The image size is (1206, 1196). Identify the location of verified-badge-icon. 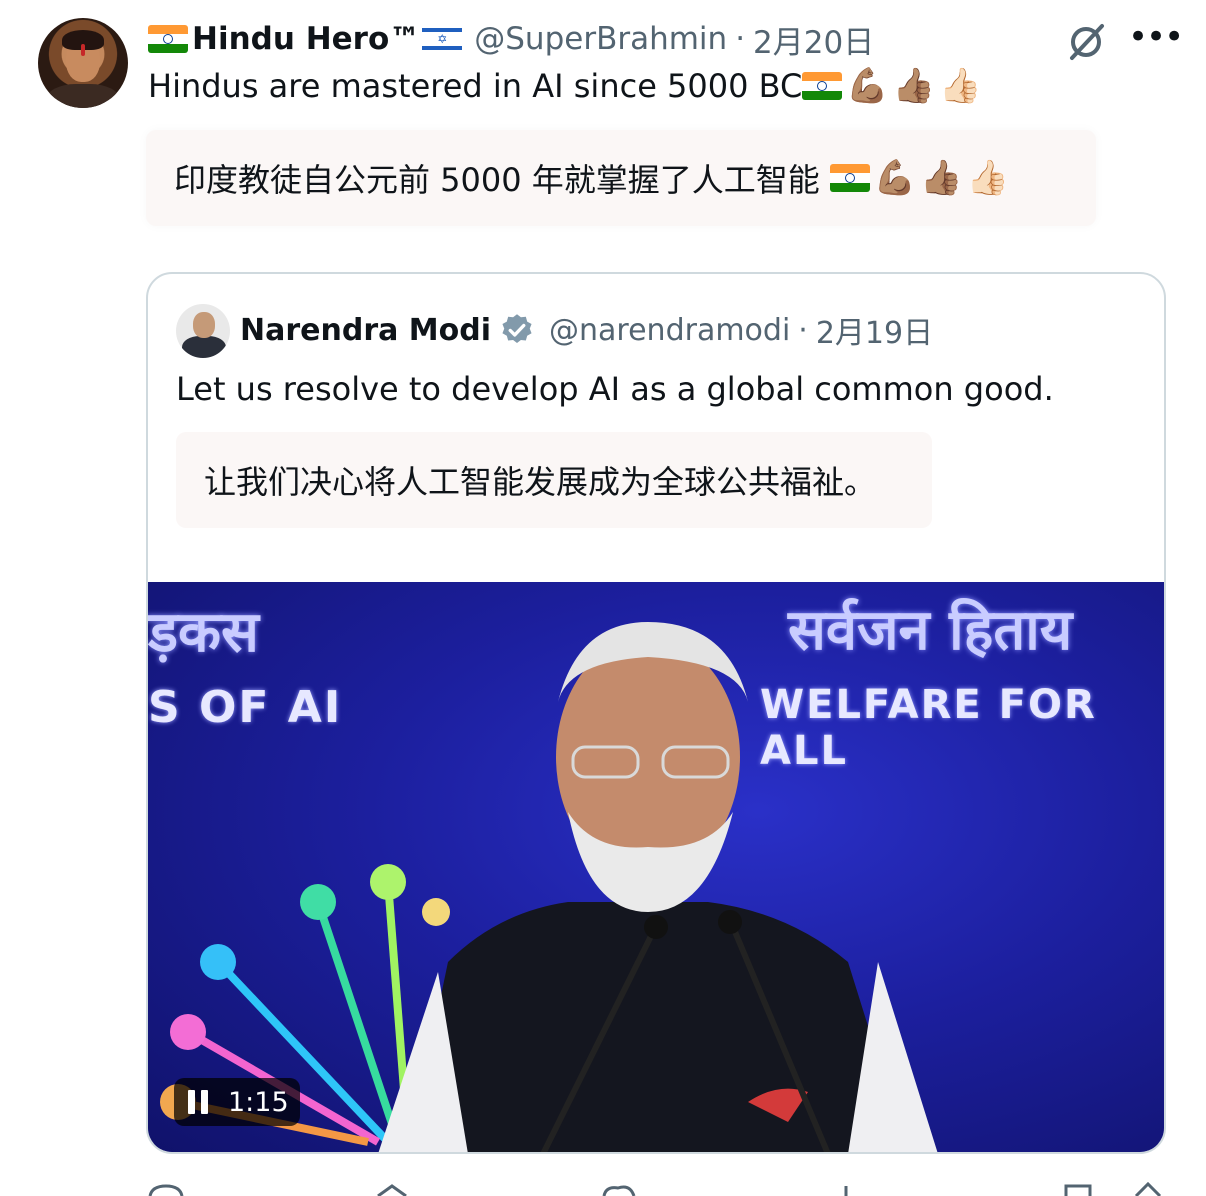
(517, 329).